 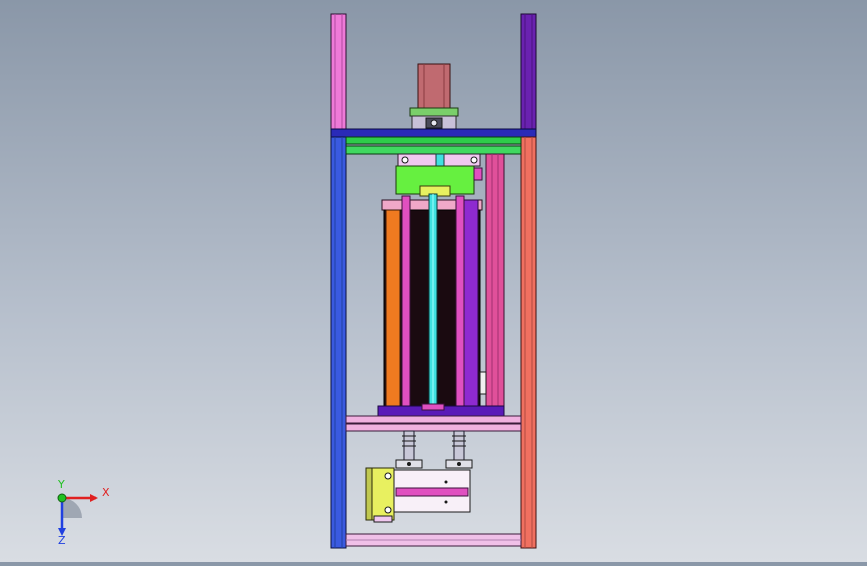 I want to click on pink-rail-lower, so click(x=433, y=427).